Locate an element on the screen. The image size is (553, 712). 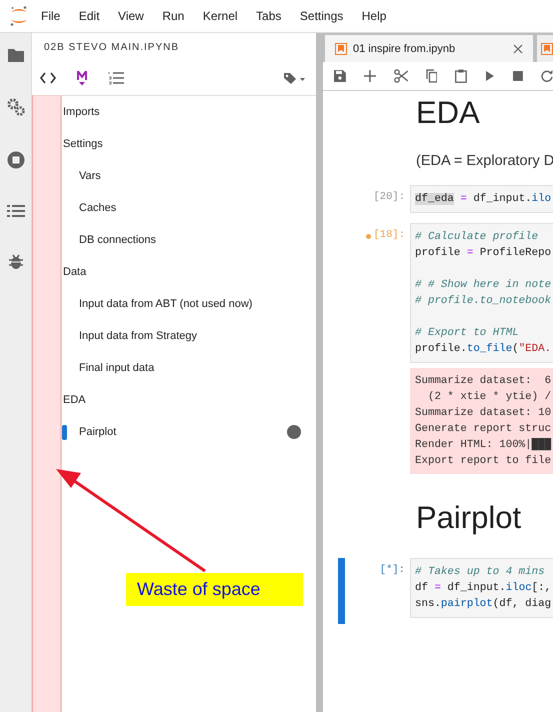
modified-dot is located at coordinates (369, 236).